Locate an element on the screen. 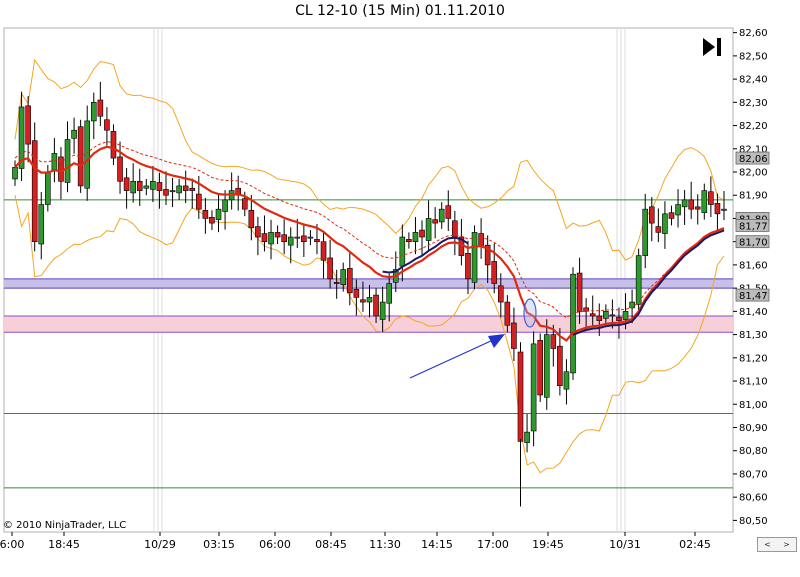 This screenshot has height=577, width=800. y-tick-label: 80,70 is located at coordinates (753, 474).